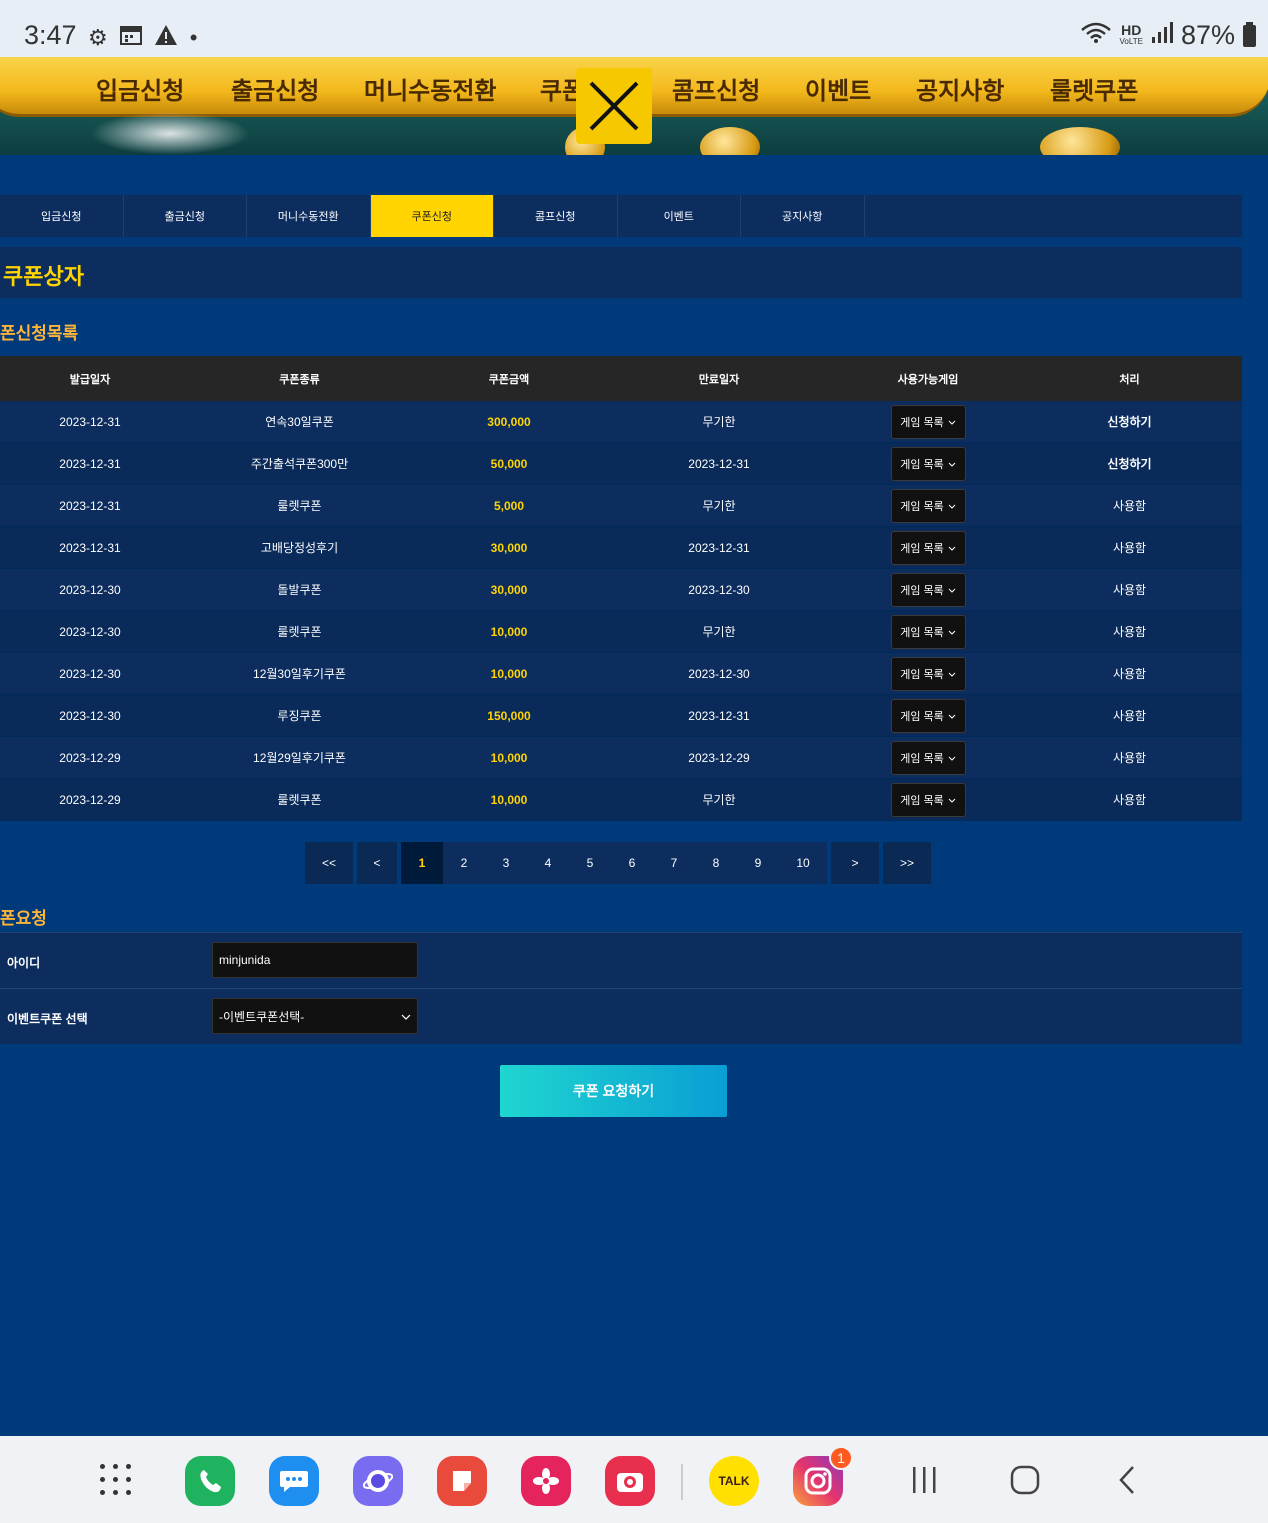 Image resolution: width=1268 pixels, height=1523 pixels. Describe the element at coordinates (432, 216) in the screenshot. I see `tab-coupon: 쿠폰신청` at that location.